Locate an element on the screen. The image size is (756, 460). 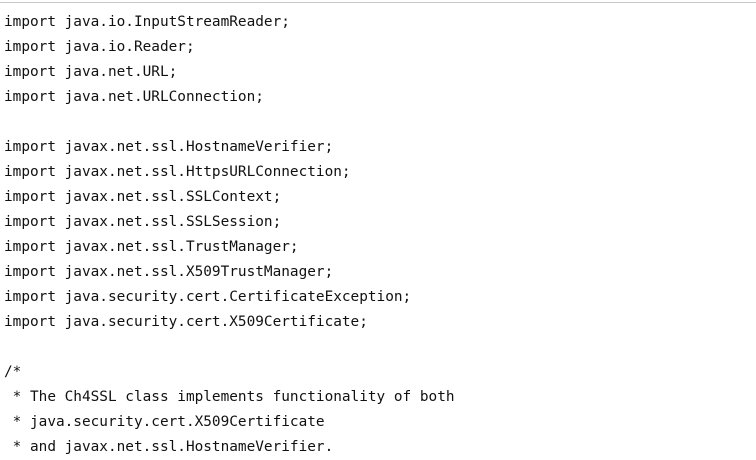
code-line: import java.net.URLConnection; is located at coordinates (134, 97).